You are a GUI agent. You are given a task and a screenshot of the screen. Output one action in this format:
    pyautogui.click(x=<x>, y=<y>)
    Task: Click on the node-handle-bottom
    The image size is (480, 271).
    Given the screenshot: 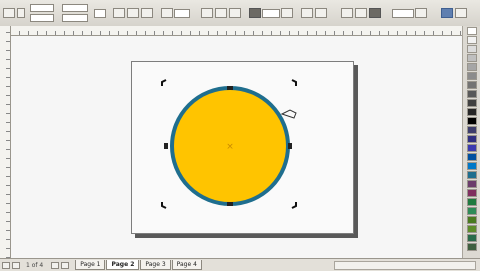 What is the action you would take?
    pyautogui.click(x=230, y=204)
    